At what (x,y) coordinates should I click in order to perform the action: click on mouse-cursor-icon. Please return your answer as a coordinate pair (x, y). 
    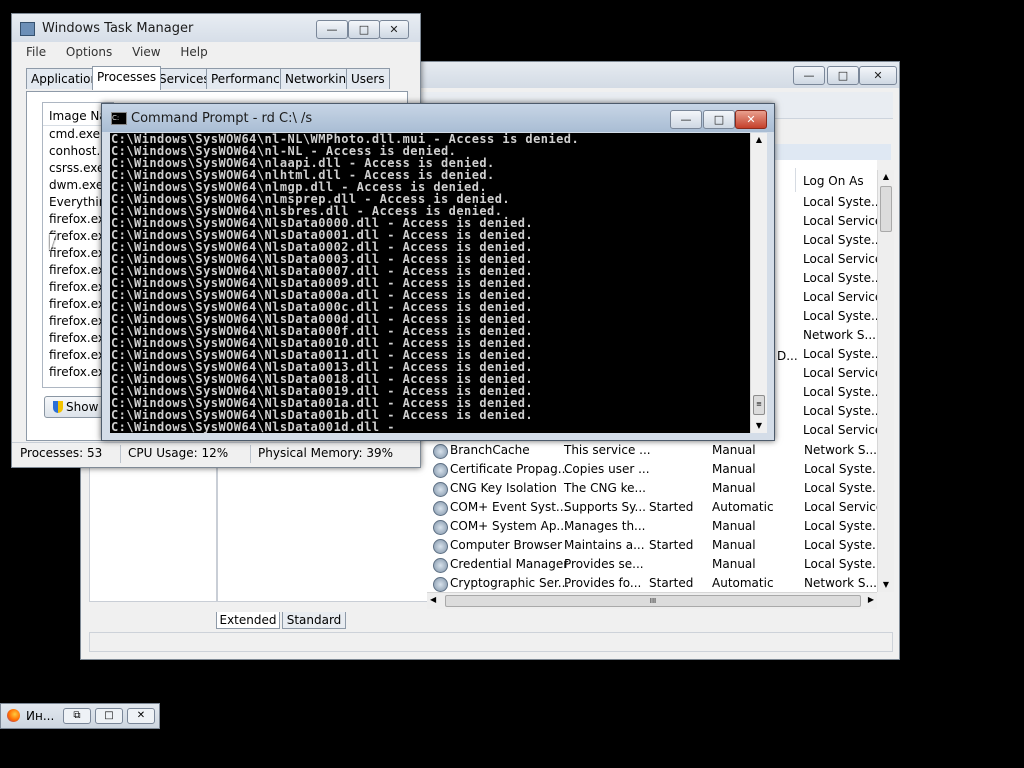
    Looking at the image, I should click on (53, 243).